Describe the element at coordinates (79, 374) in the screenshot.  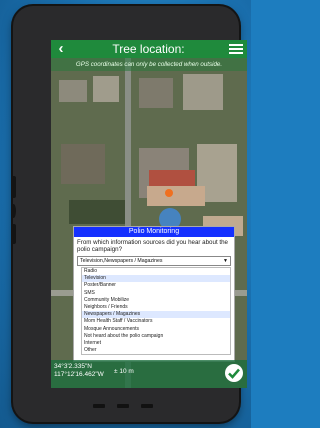
I see `longitude: 117°12'16.462"W` at that location.